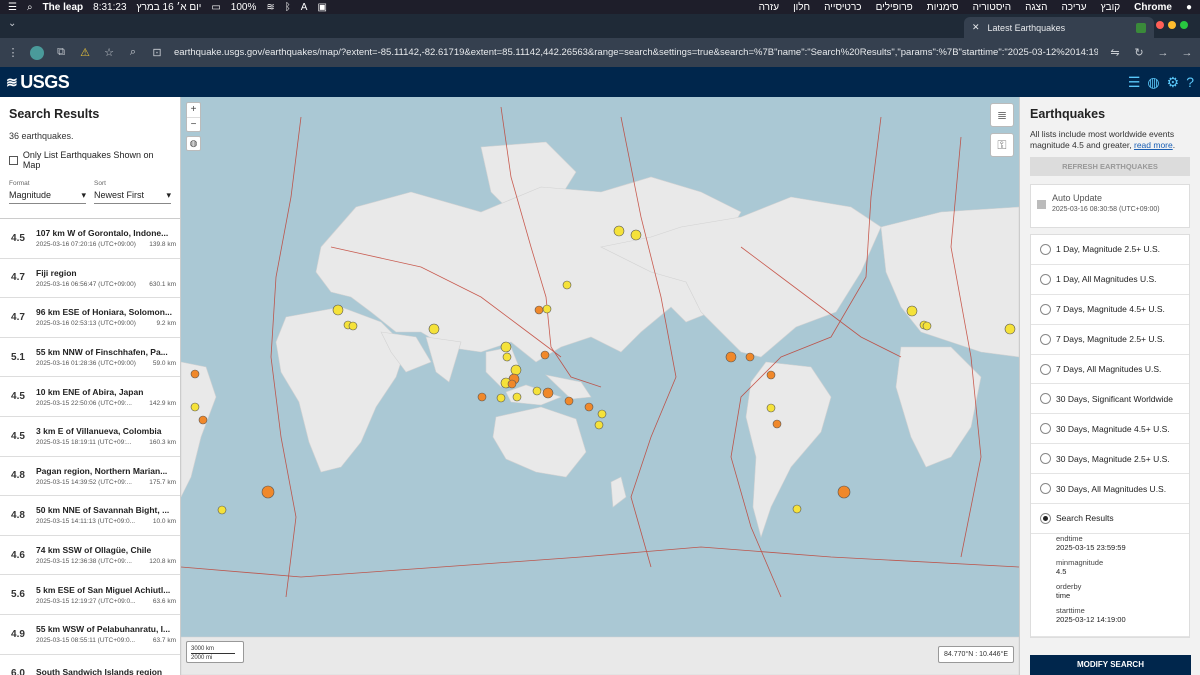 This screenshot has width=1200, height=675. What do you see at coordinates (1073, 7) in the screenshot?
I see `menu-edit: עריכה` at bounding box center [1073, 7].